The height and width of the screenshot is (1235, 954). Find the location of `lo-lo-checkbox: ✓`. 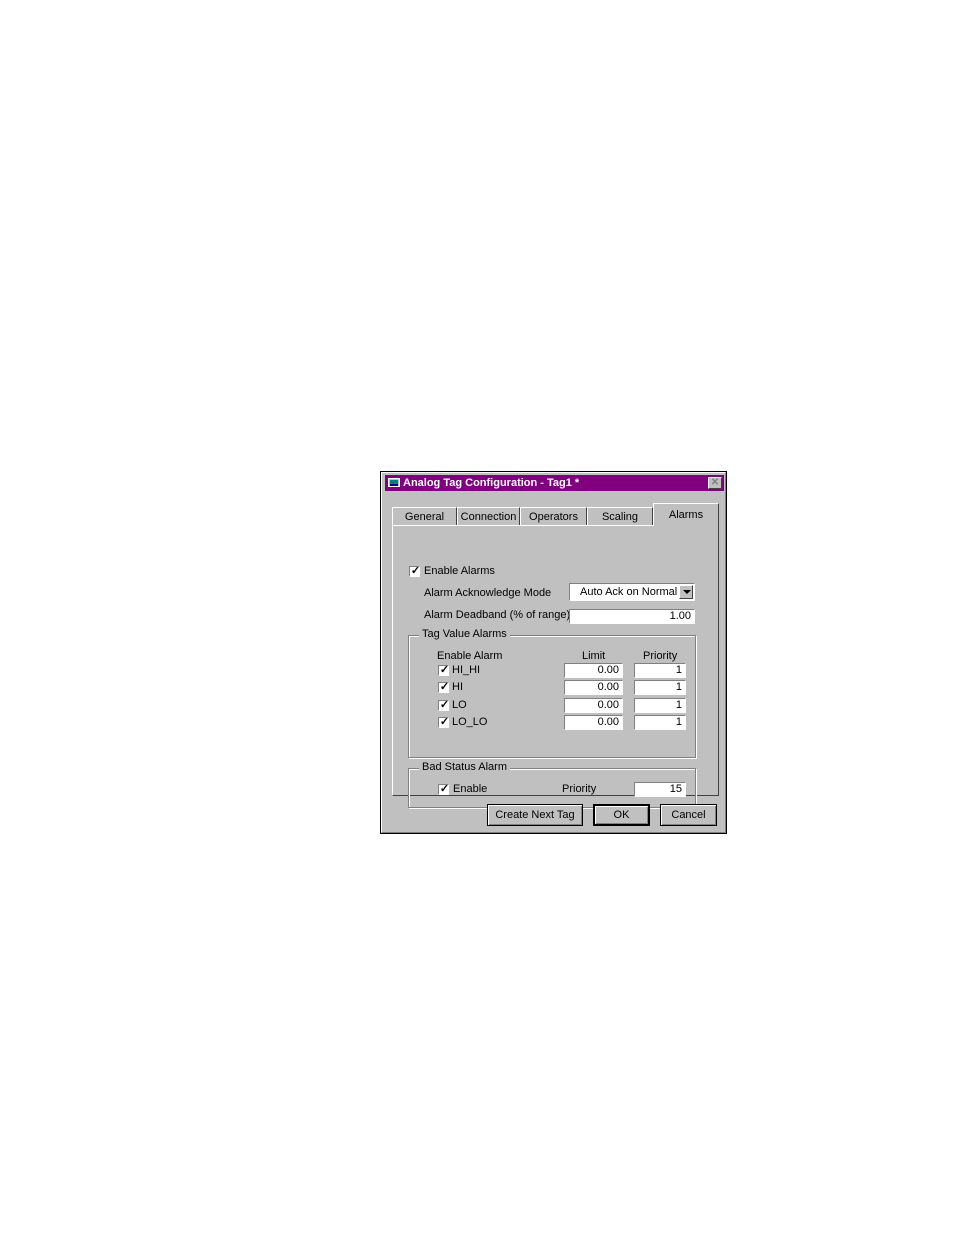

lo-lo-checkbox: ✓ is located at coordinates (444, 722).